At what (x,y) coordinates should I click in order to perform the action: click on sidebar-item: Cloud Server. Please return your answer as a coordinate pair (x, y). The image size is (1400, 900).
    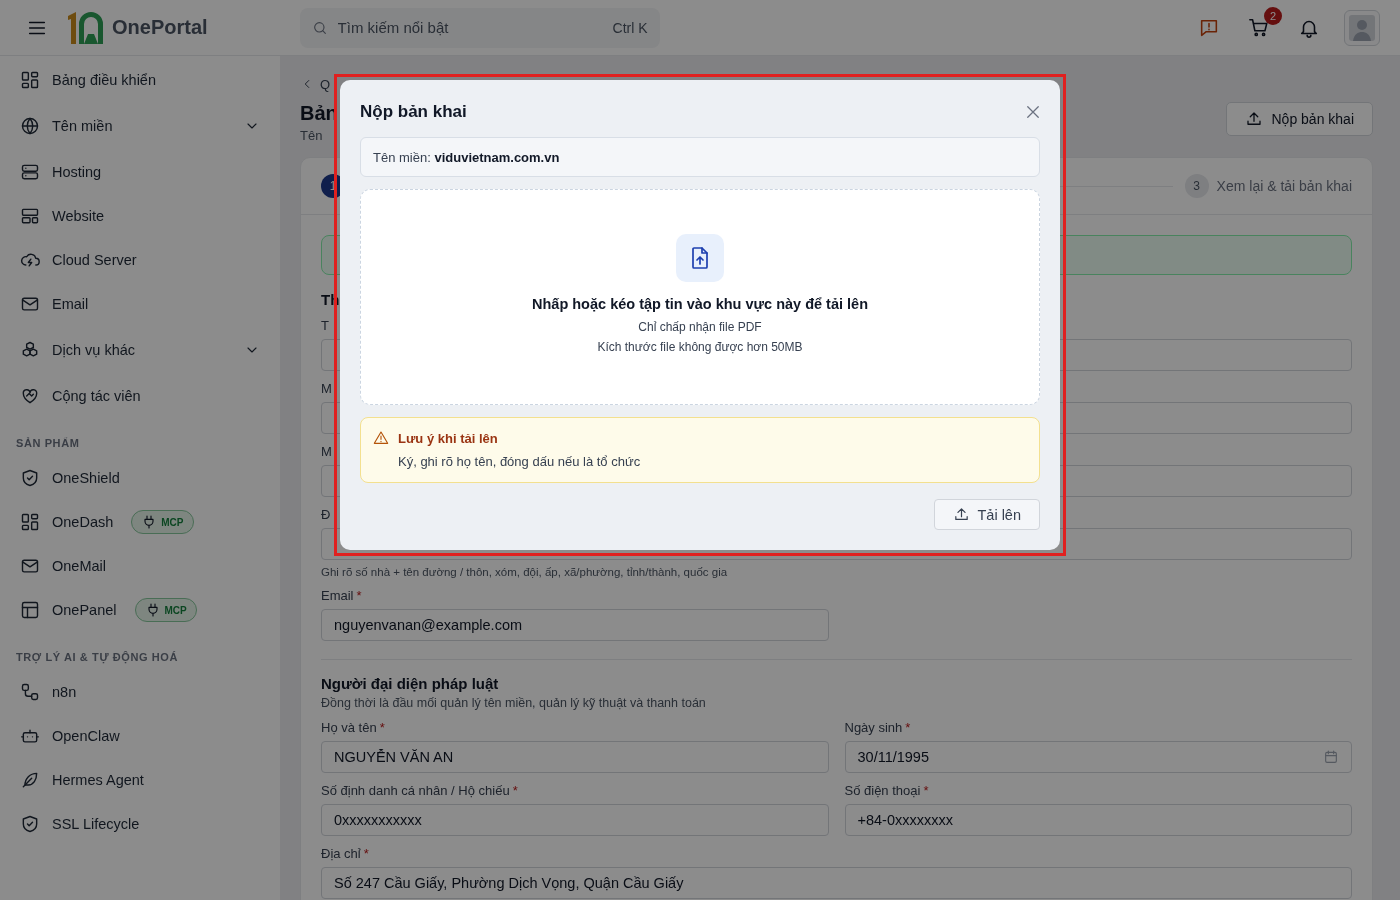
    Looking at the image, I should click on (140, 260).